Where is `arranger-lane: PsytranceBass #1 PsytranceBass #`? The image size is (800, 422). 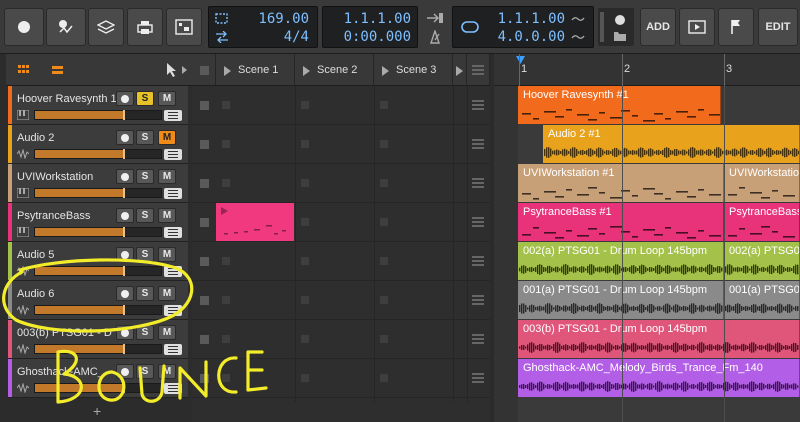
arranger-lane: PsytranceBass #1 PsytranceBass # is located at coordinates (659, 222).